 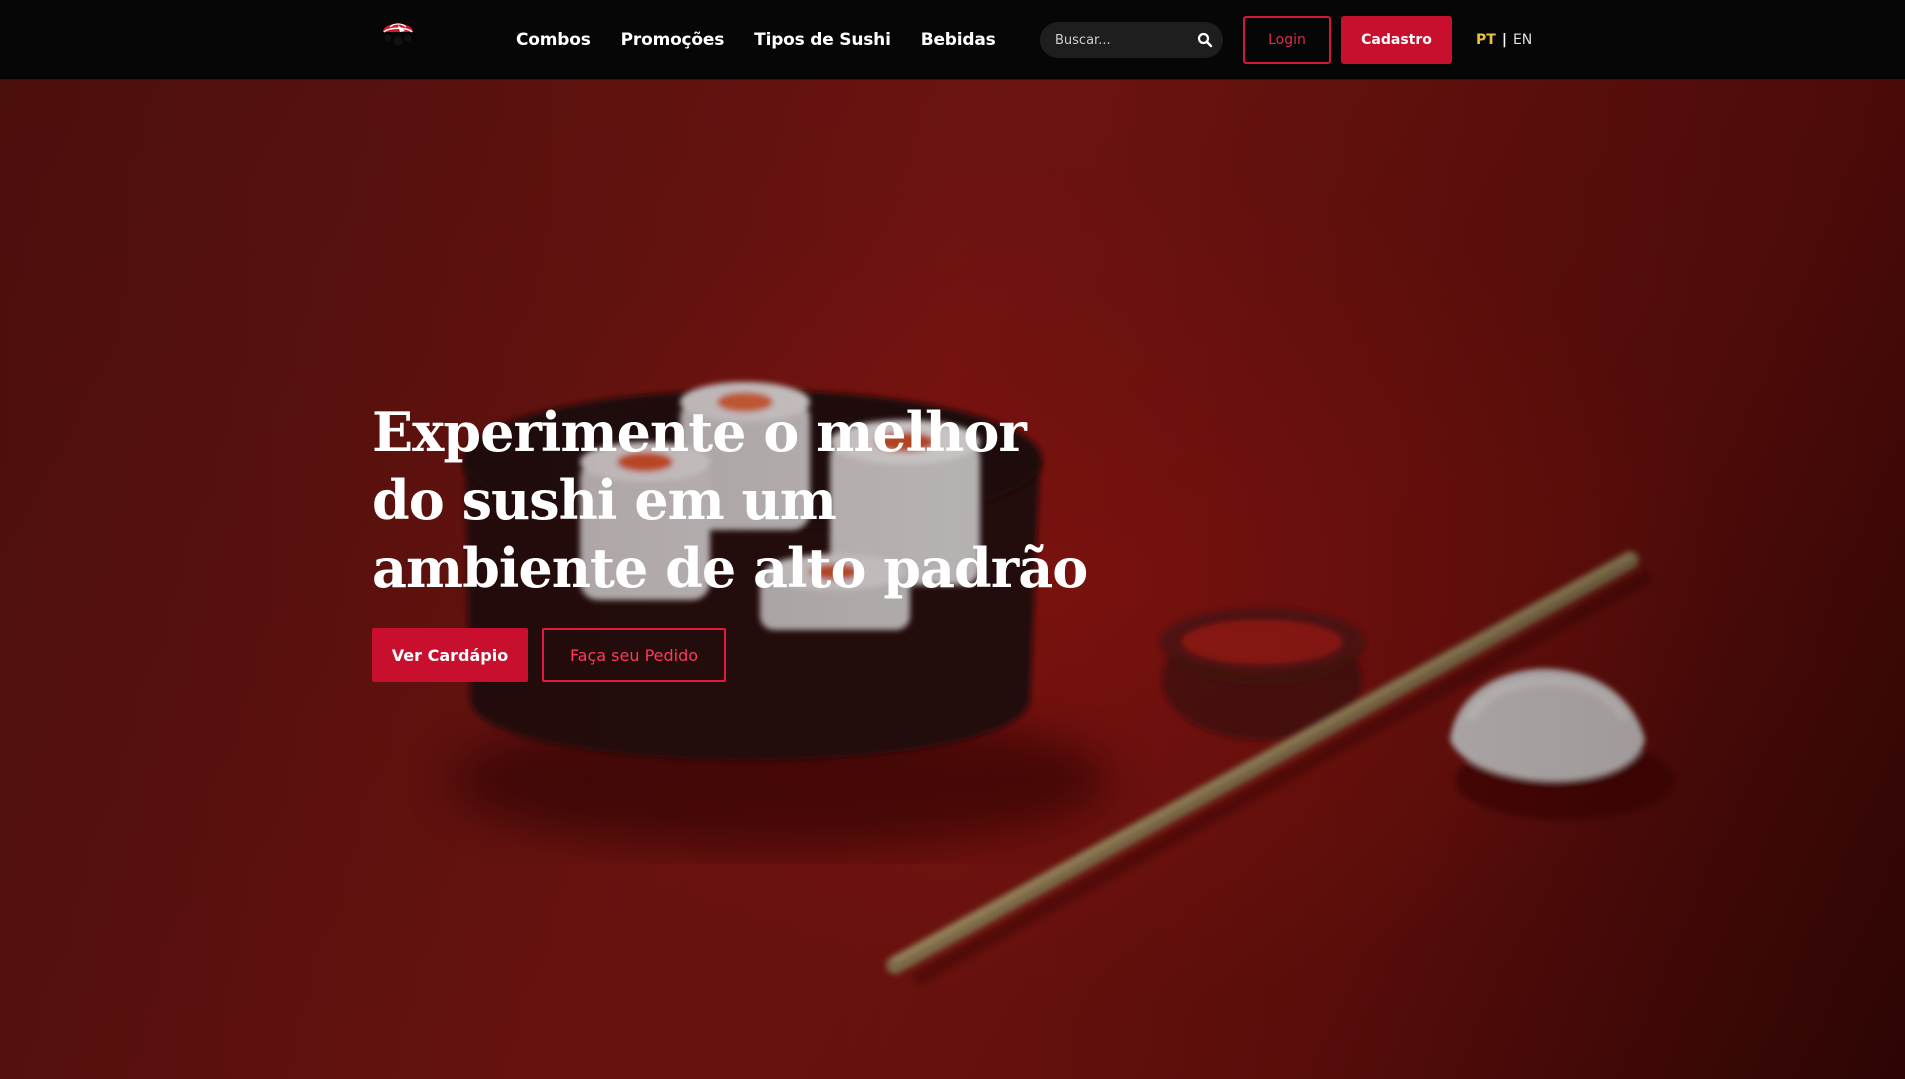 I want to click on lang-en-option: EN, so click(x=1522, y=40).